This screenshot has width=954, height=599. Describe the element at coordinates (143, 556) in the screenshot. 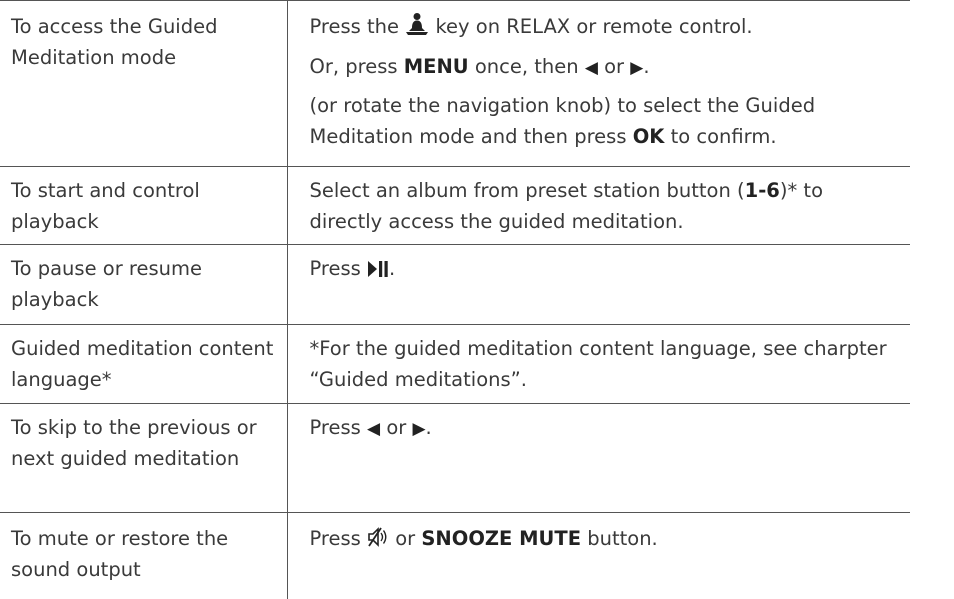

I see `action-cell: To mute or restore the sound output` at that location.